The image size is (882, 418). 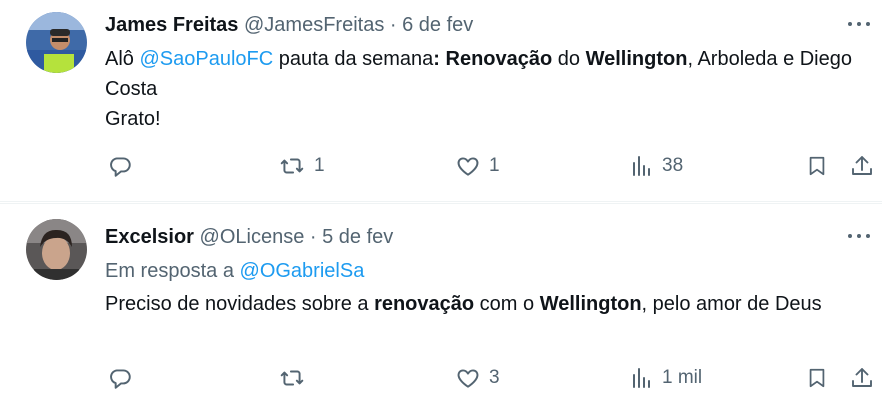 I want to click on tweet-actions: 3 1 mil, so click(x=441, y=380).